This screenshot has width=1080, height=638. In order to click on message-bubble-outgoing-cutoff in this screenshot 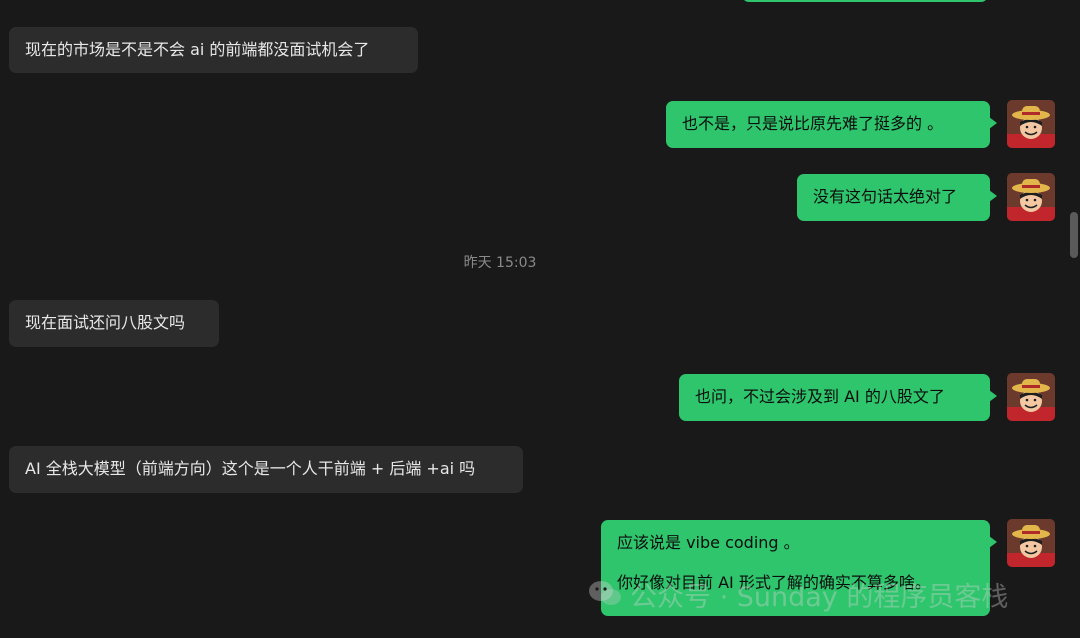, I will do `click(865, 1)`.